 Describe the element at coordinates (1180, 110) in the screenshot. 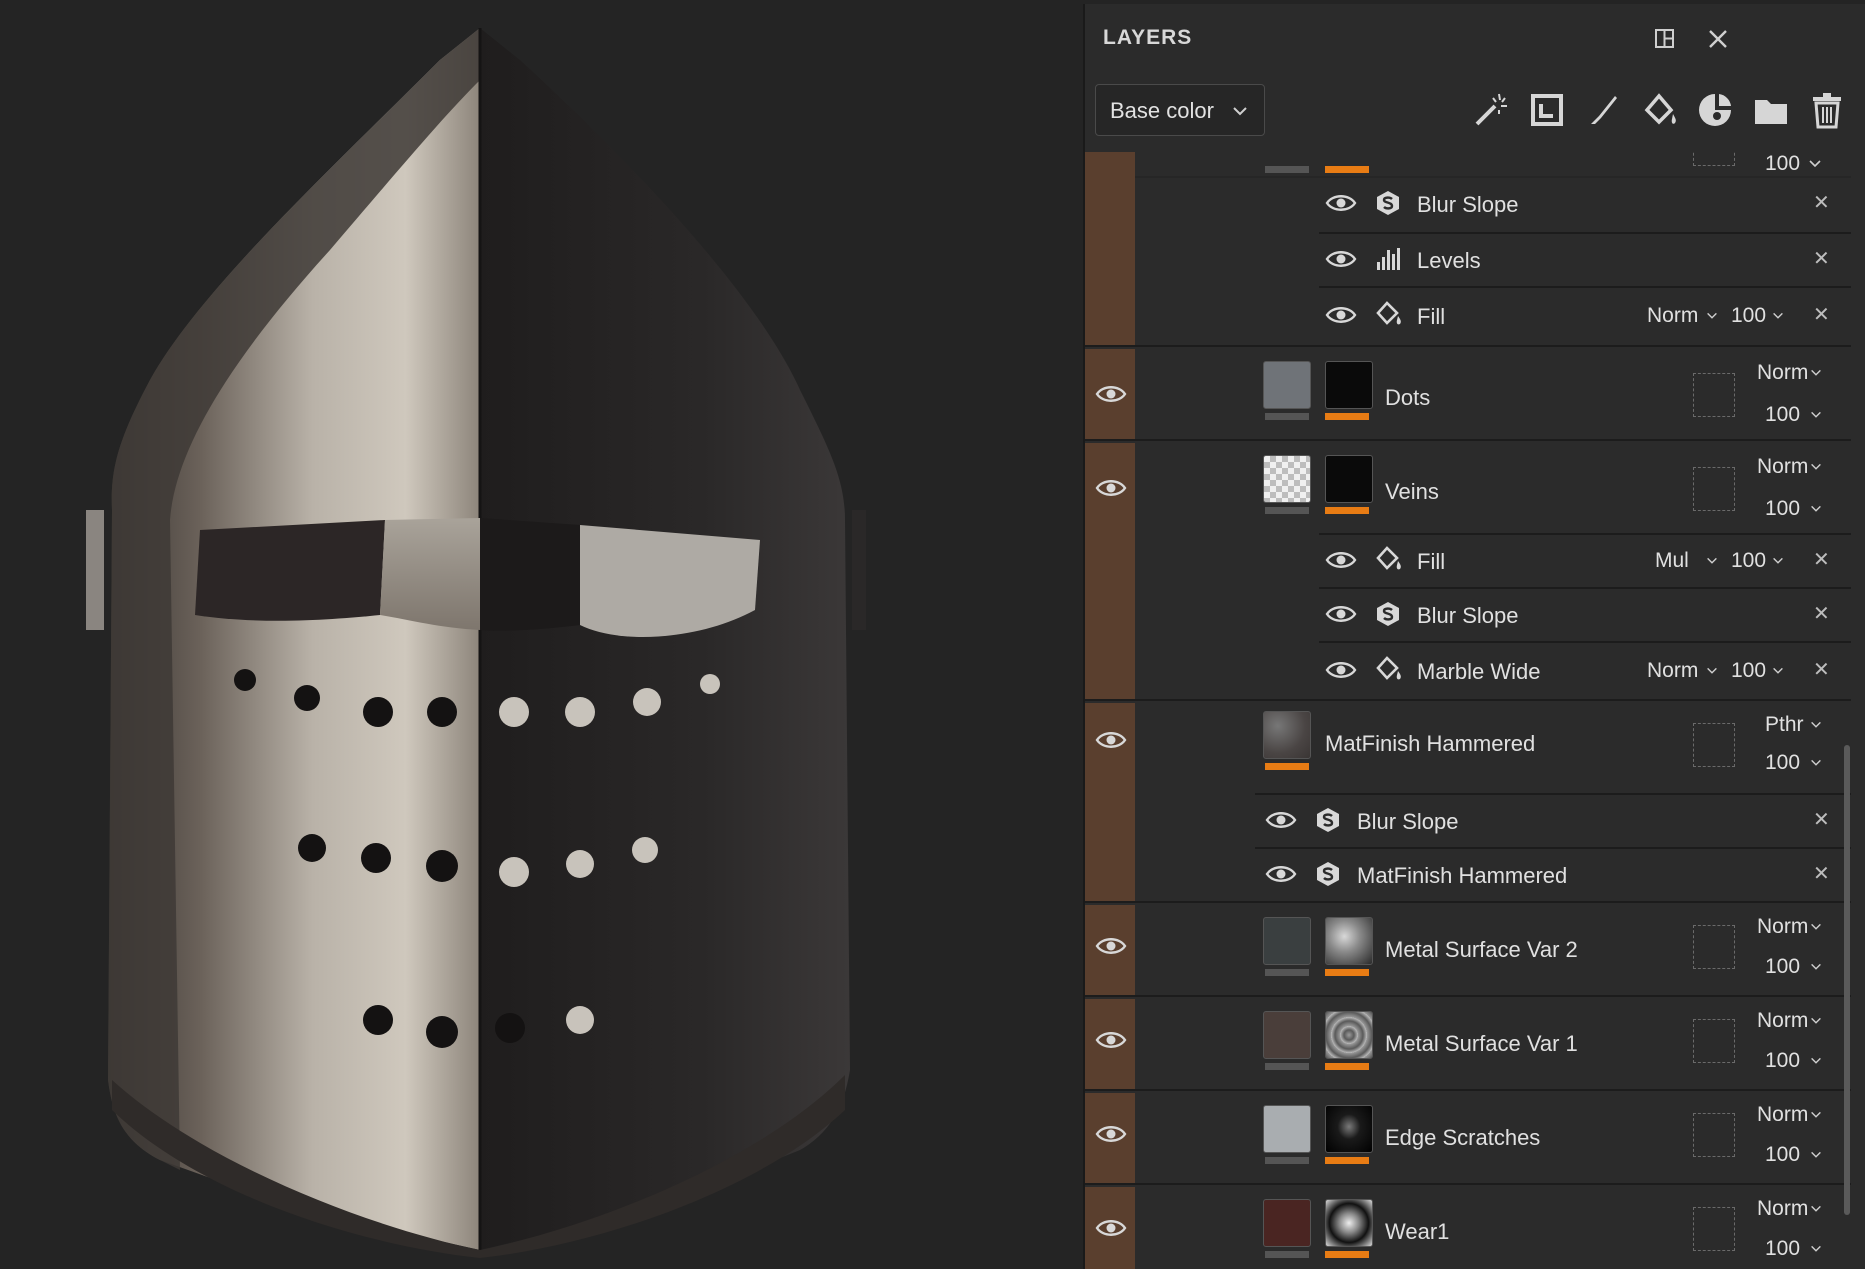

I see `channel-select: Base color` at that location.